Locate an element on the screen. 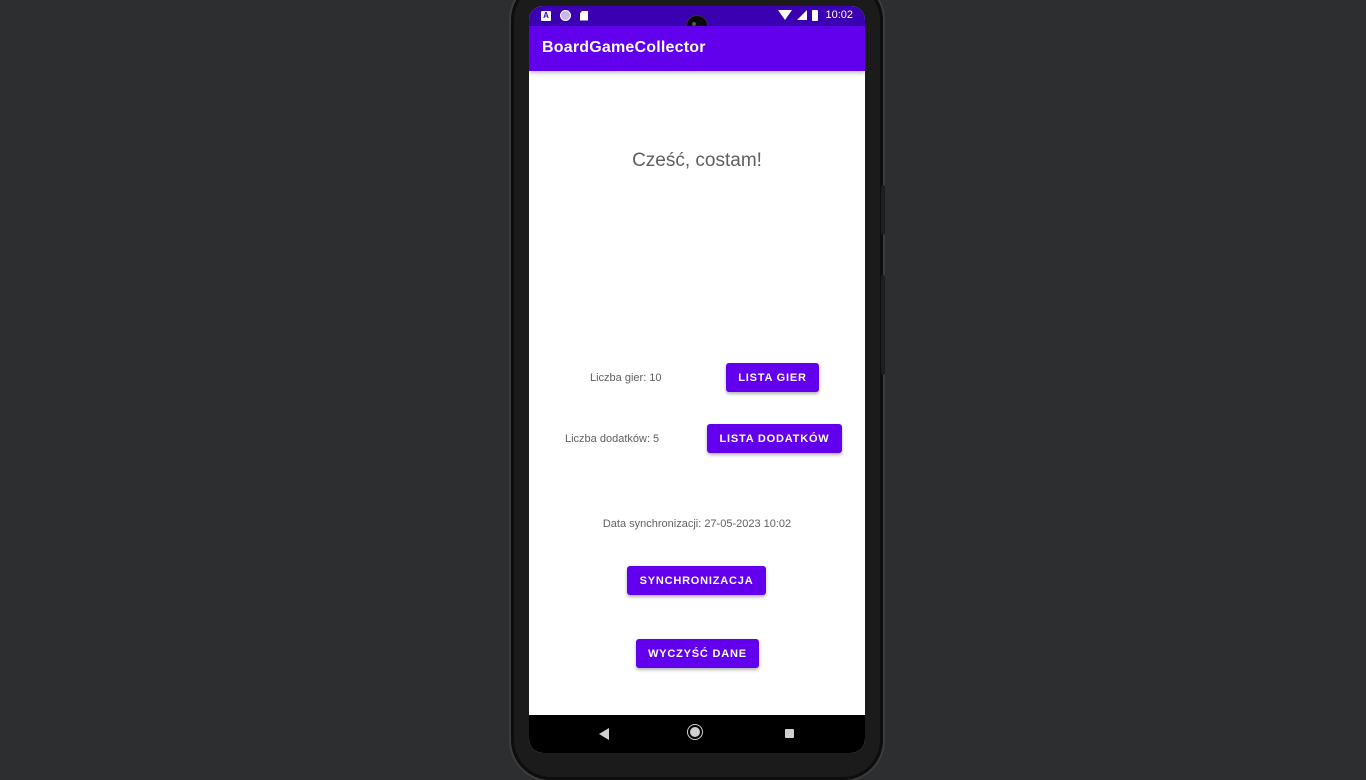 This screenshot has height=780, width=1366. clear-data-button: WYCZYŚĆ DANE is located at coordinates (697, 653).